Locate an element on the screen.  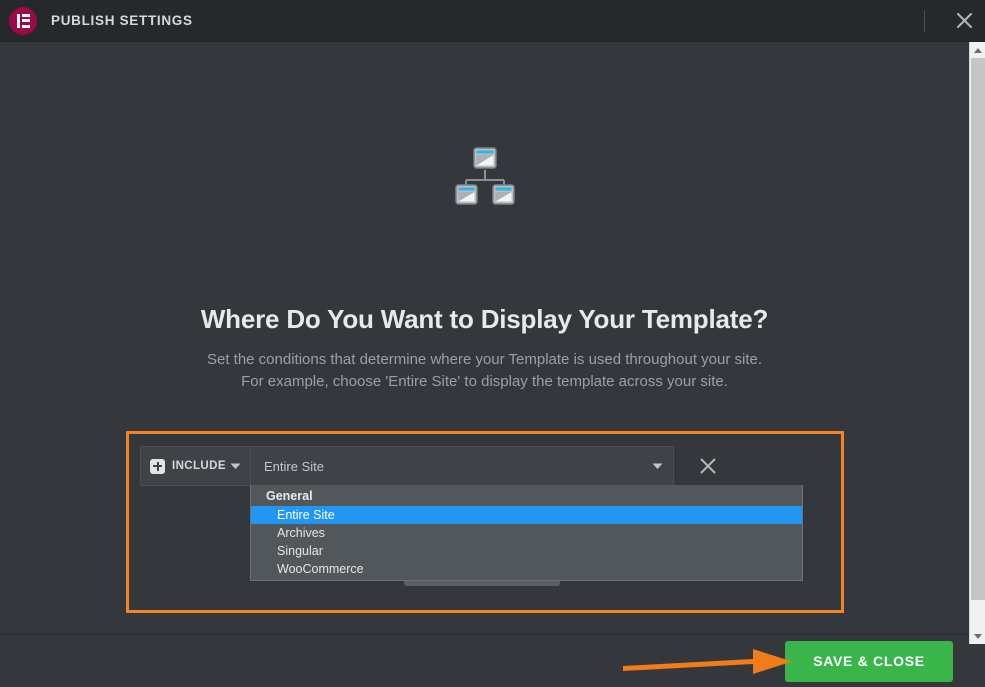
condition-select: Entire Site is located at coordinates (462, 466).